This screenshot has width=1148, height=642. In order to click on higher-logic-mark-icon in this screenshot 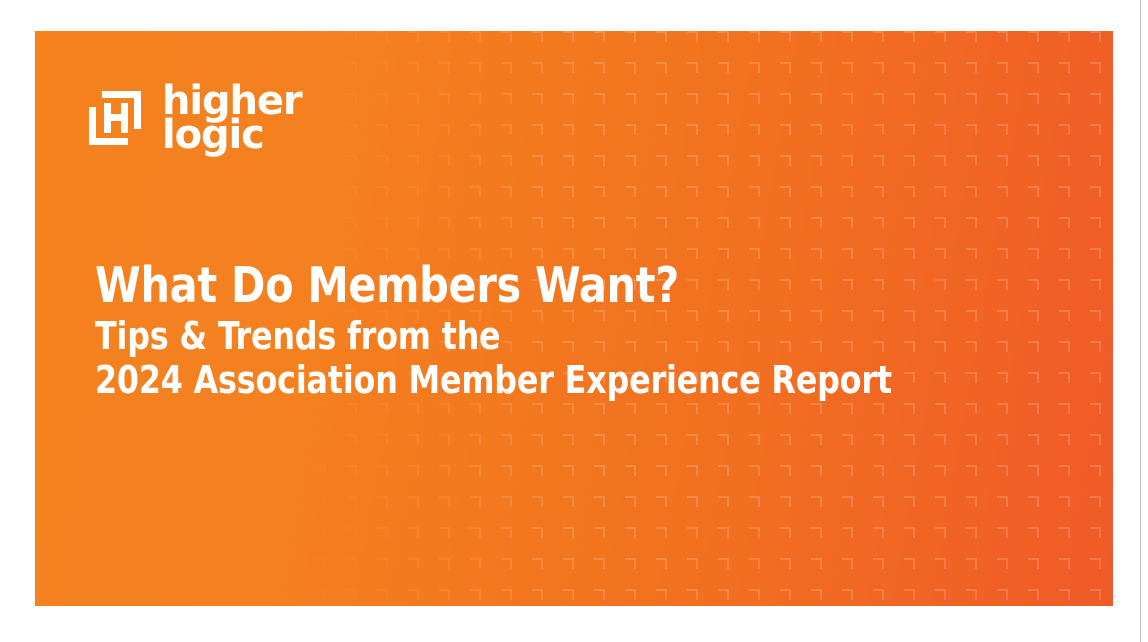, I will do `click(115, 117)`.